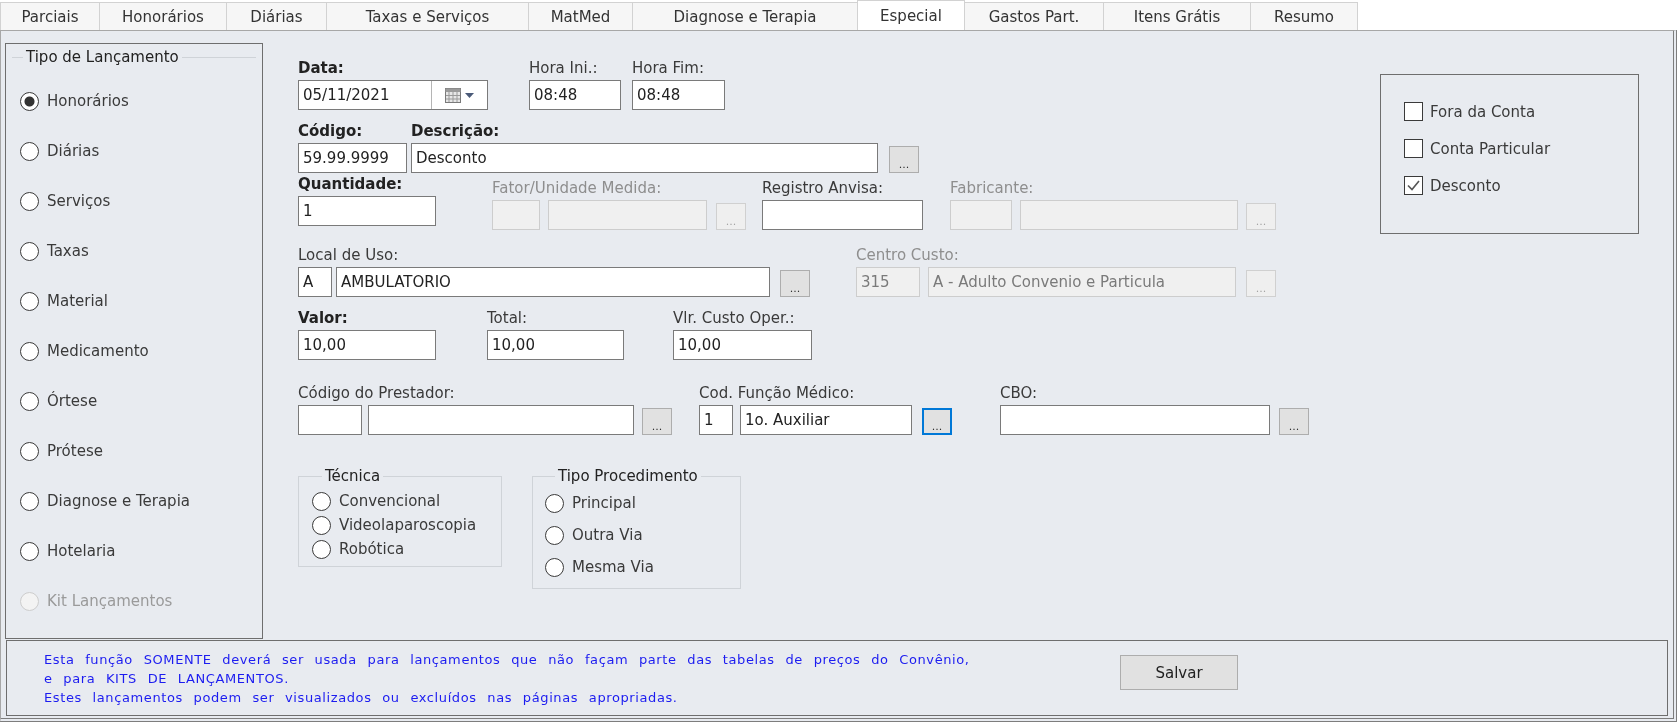 This screenshot has width=1679, height=726. Describe the element at coordinates (1179, 672) in the screenshot. I see `save-button: Salvar` at that location.